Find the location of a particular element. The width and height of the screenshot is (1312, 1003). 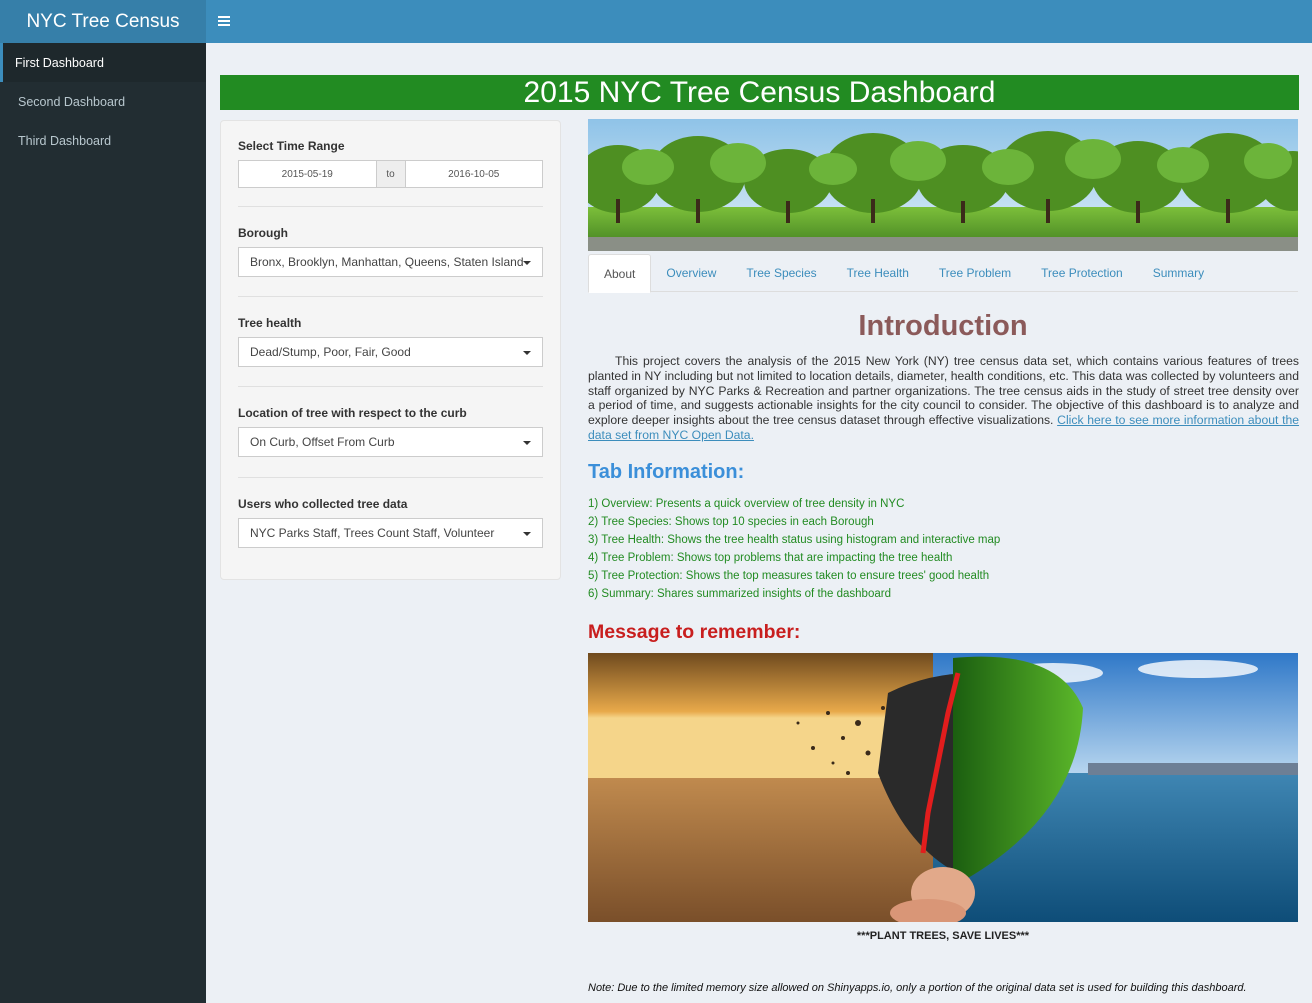

message-heading: Message to remember: is located at coordinates (694, 632).